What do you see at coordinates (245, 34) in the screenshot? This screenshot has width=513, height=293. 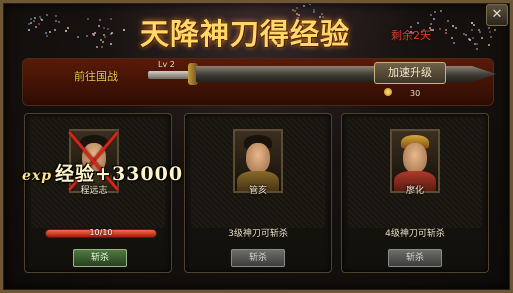 I see `event-title: 天降神刀得经验` at bounding box center [245, 34].